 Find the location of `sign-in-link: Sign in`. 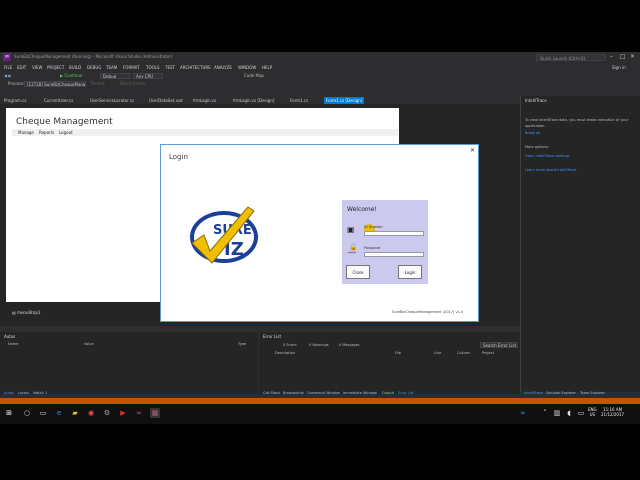

sign-in-link: Sign in is located at coordinates (619, 67).